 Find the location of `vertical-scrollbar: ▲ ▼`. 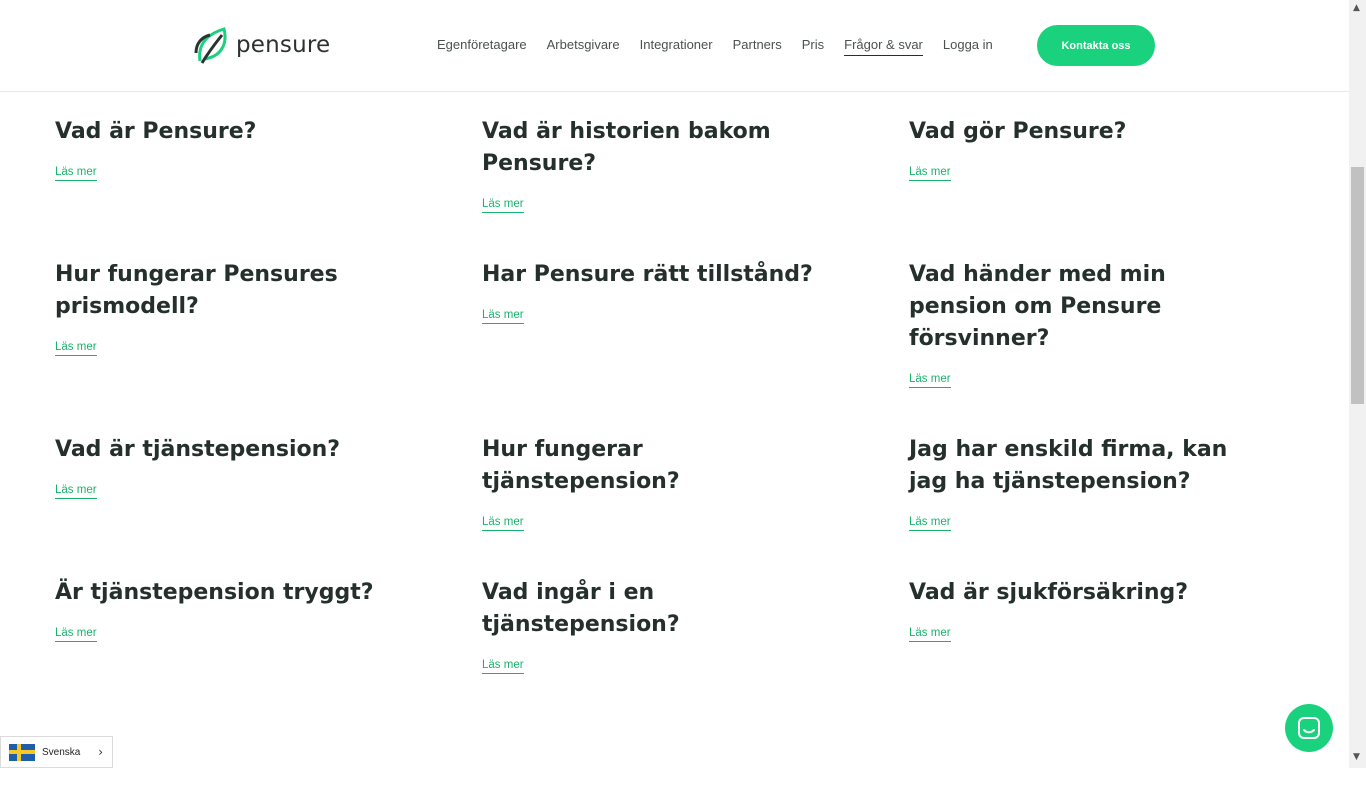

vertical-scrollbar: ▲ ▼ is located at coordinates (1357, 384).